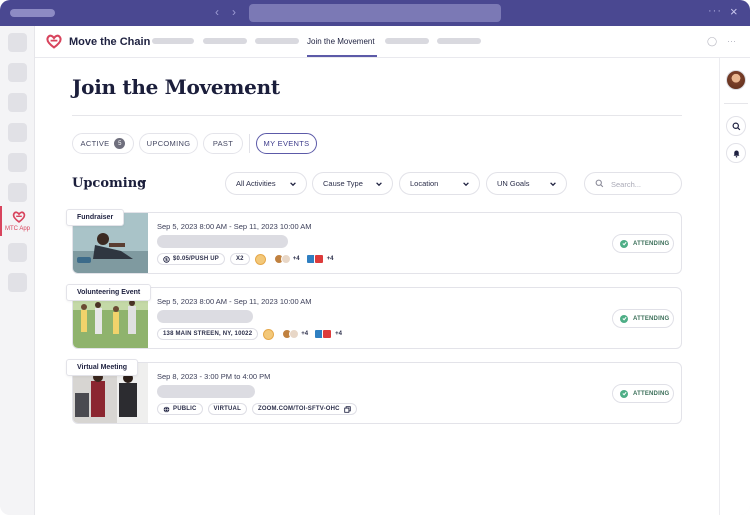 This screenshot has width=750, height=515. I want to click on chat-icon: ◯, so click(712, 41).